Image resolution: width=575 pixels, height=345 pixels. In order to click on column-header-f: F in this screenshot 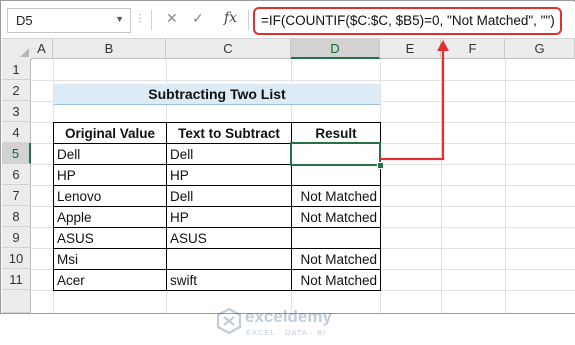, I will do `click(473, 49)`.